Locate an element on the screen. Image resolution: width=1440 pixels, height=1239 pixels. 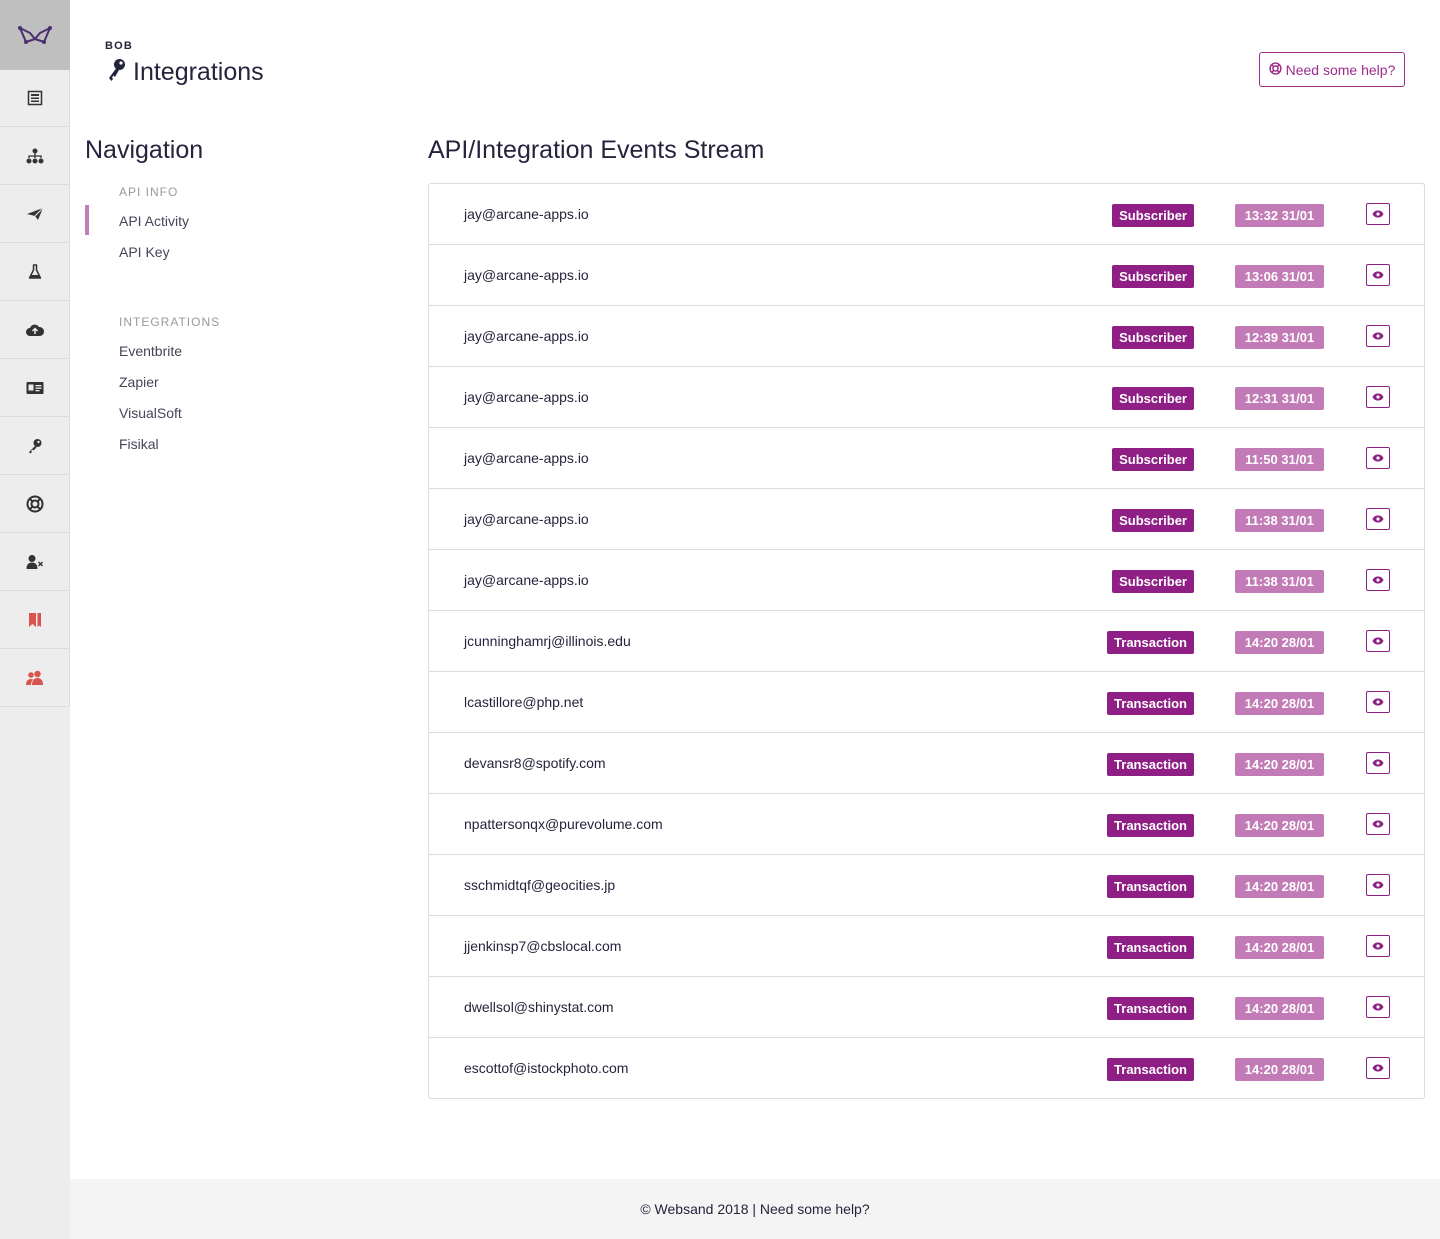
event-email: dwellsol@shinystat.com is located at coordinates (539, 1007).